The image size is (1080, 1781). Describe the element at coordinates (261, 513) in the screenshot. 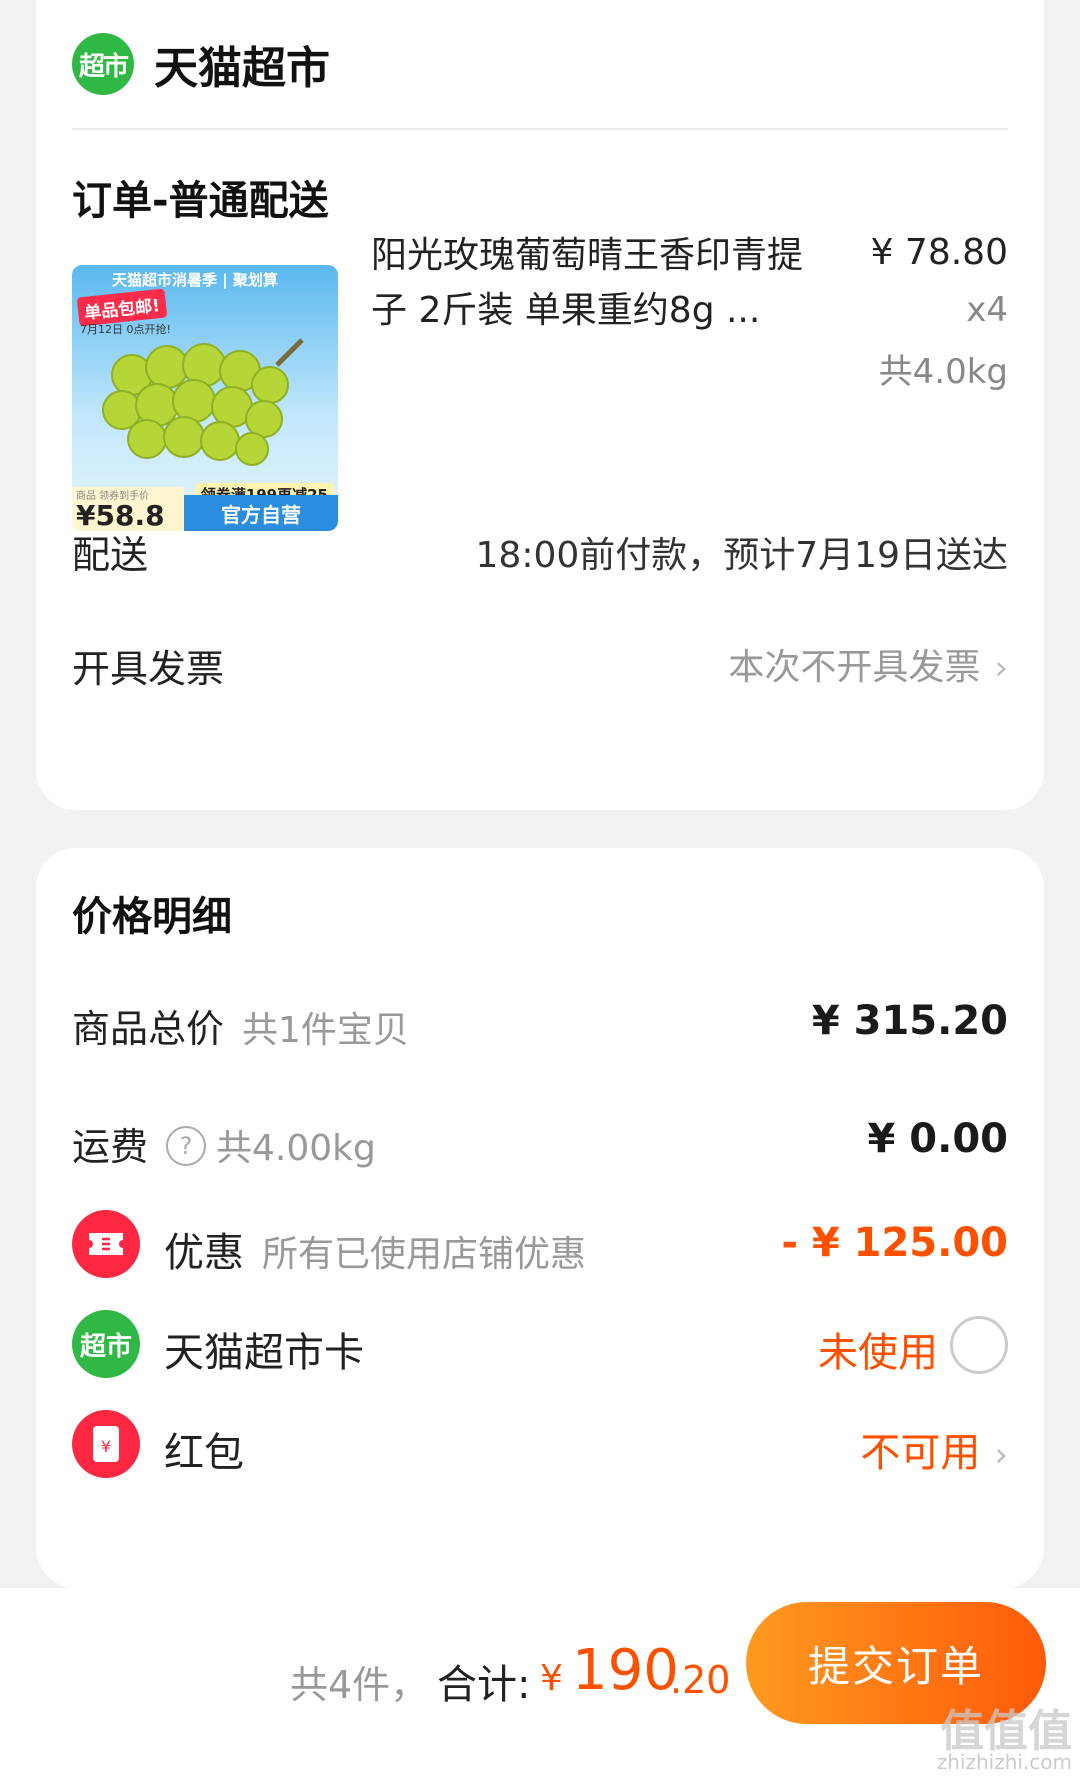

I see `thumb-official-badge: 官方自营` at that location.